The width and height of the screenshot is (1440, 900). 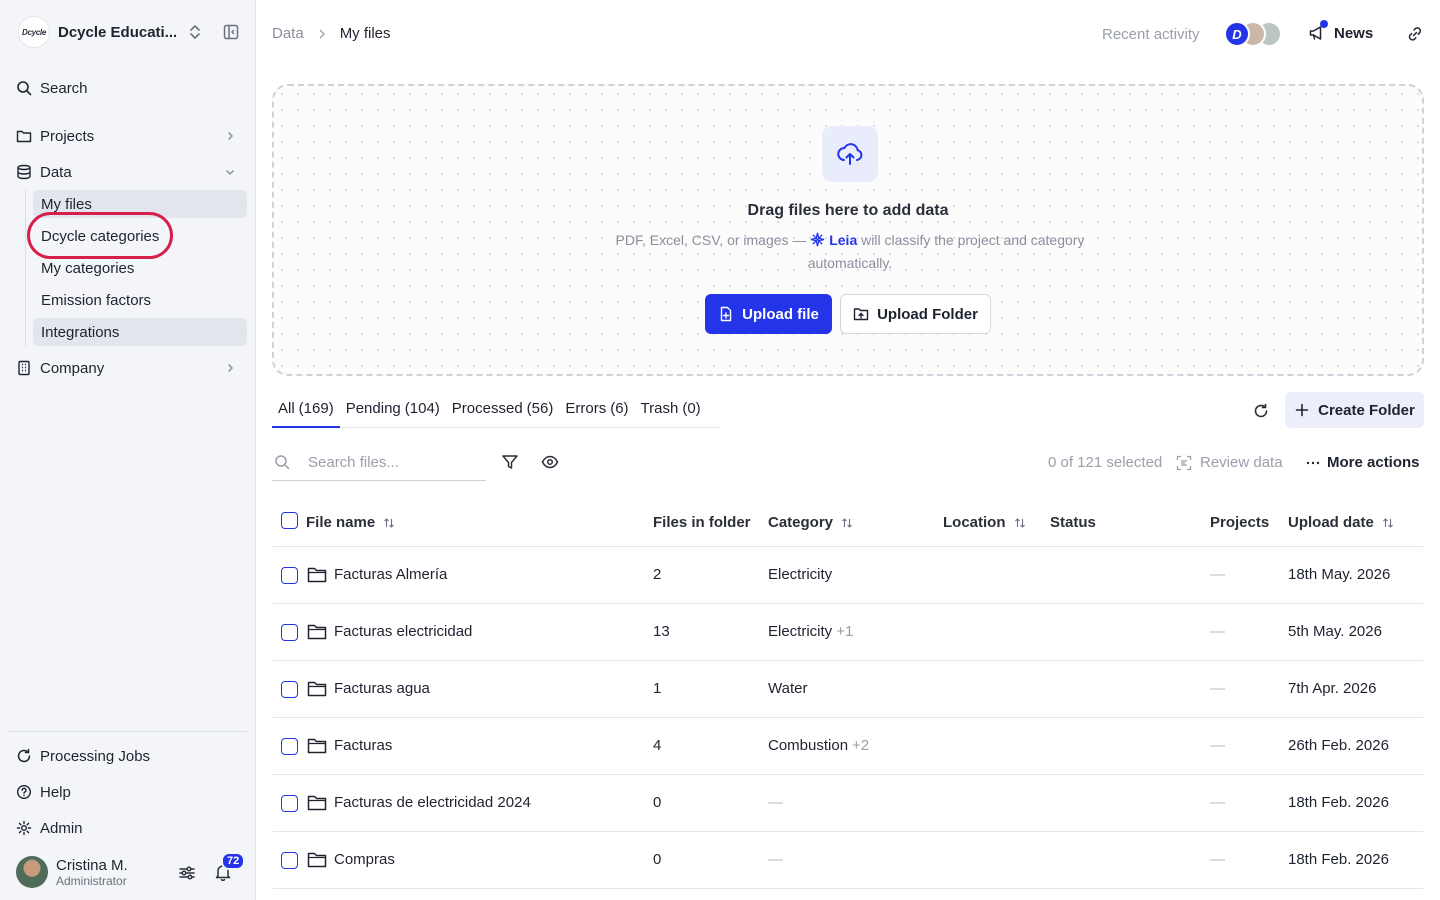 I want to click on eye-icon, so click(x=550, y=462).